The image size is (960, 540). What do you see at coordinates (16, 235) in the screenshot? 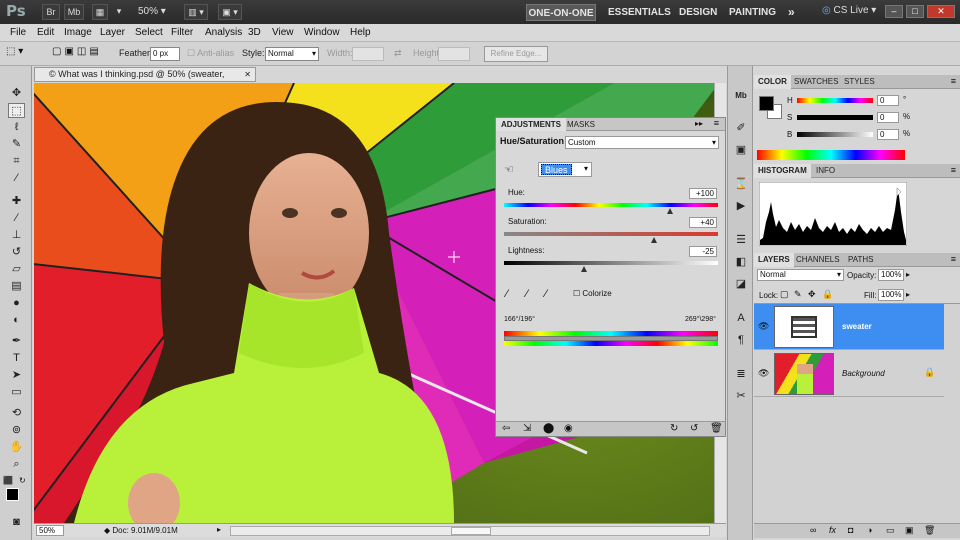
I see `clone-stamp-tool-icon: ⊥` at bounding box center [16, 235].